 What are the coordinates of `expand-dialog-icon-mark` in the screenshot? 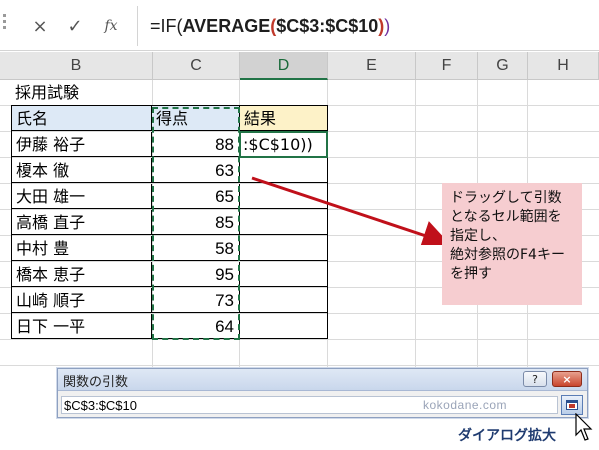 It's located at (572, 406).